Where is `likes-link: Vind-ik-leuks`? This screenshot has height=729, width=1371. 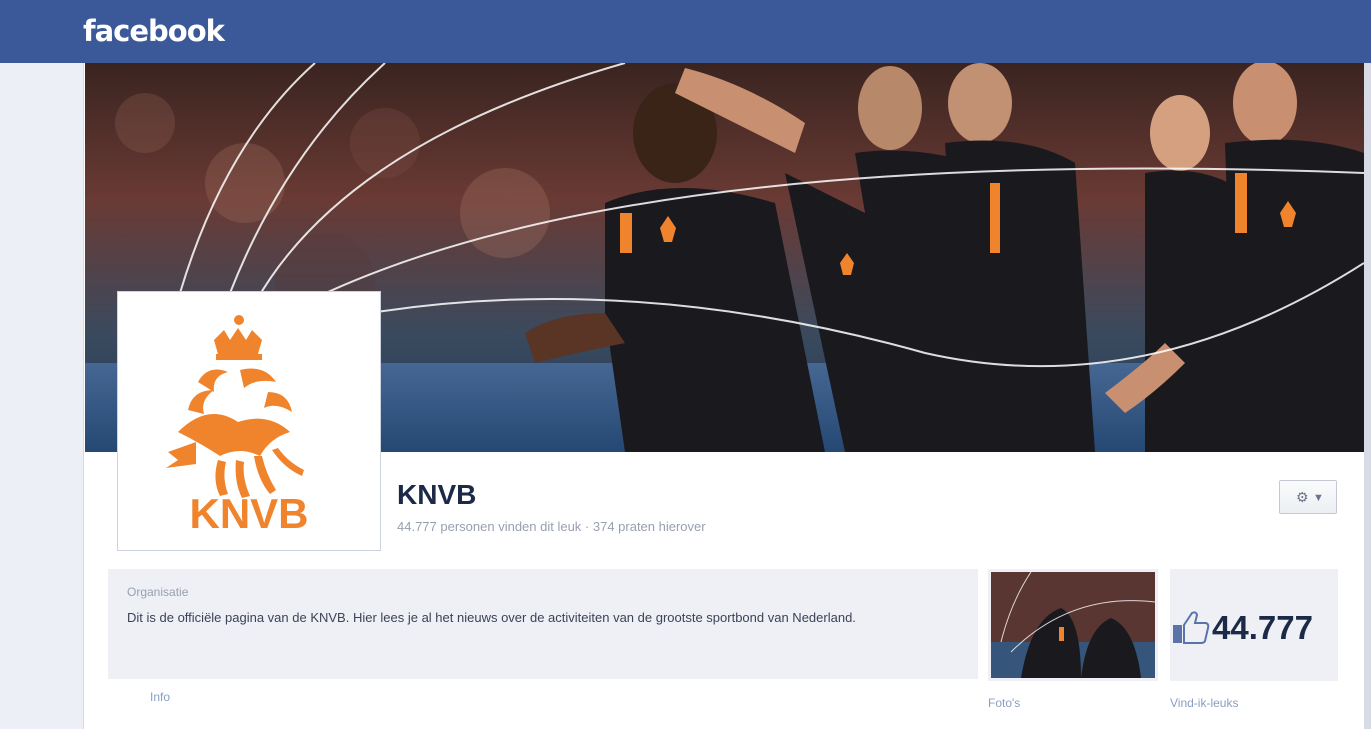 likes-link: Vind-ik-leuks is located at coordinates (1204, 703).